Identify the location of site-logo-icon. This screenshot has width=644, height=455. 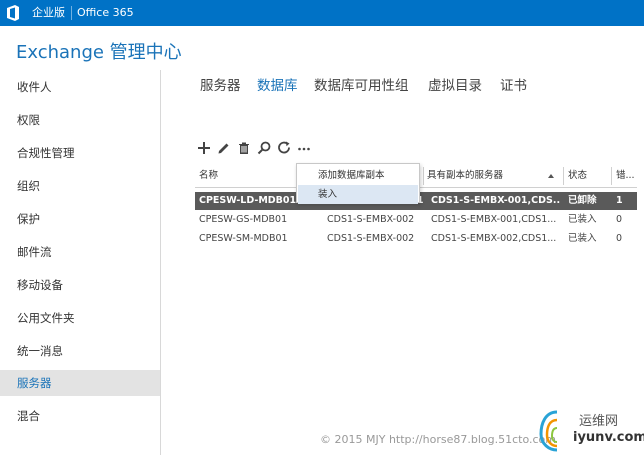
(548, 431).